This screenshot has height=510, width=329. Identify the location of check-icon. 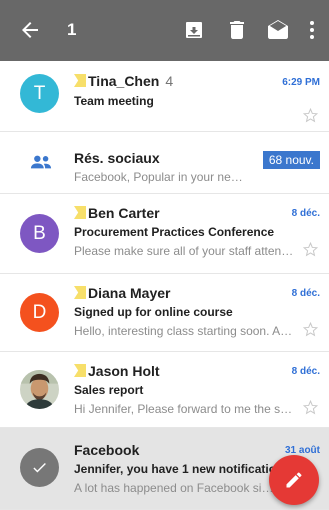
(39, 467).